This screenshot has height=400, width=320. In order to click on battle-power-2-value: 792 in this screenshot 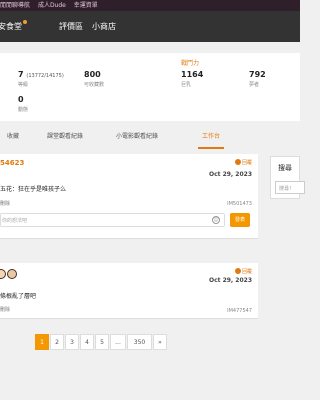, I will do `click(257, 74)`.